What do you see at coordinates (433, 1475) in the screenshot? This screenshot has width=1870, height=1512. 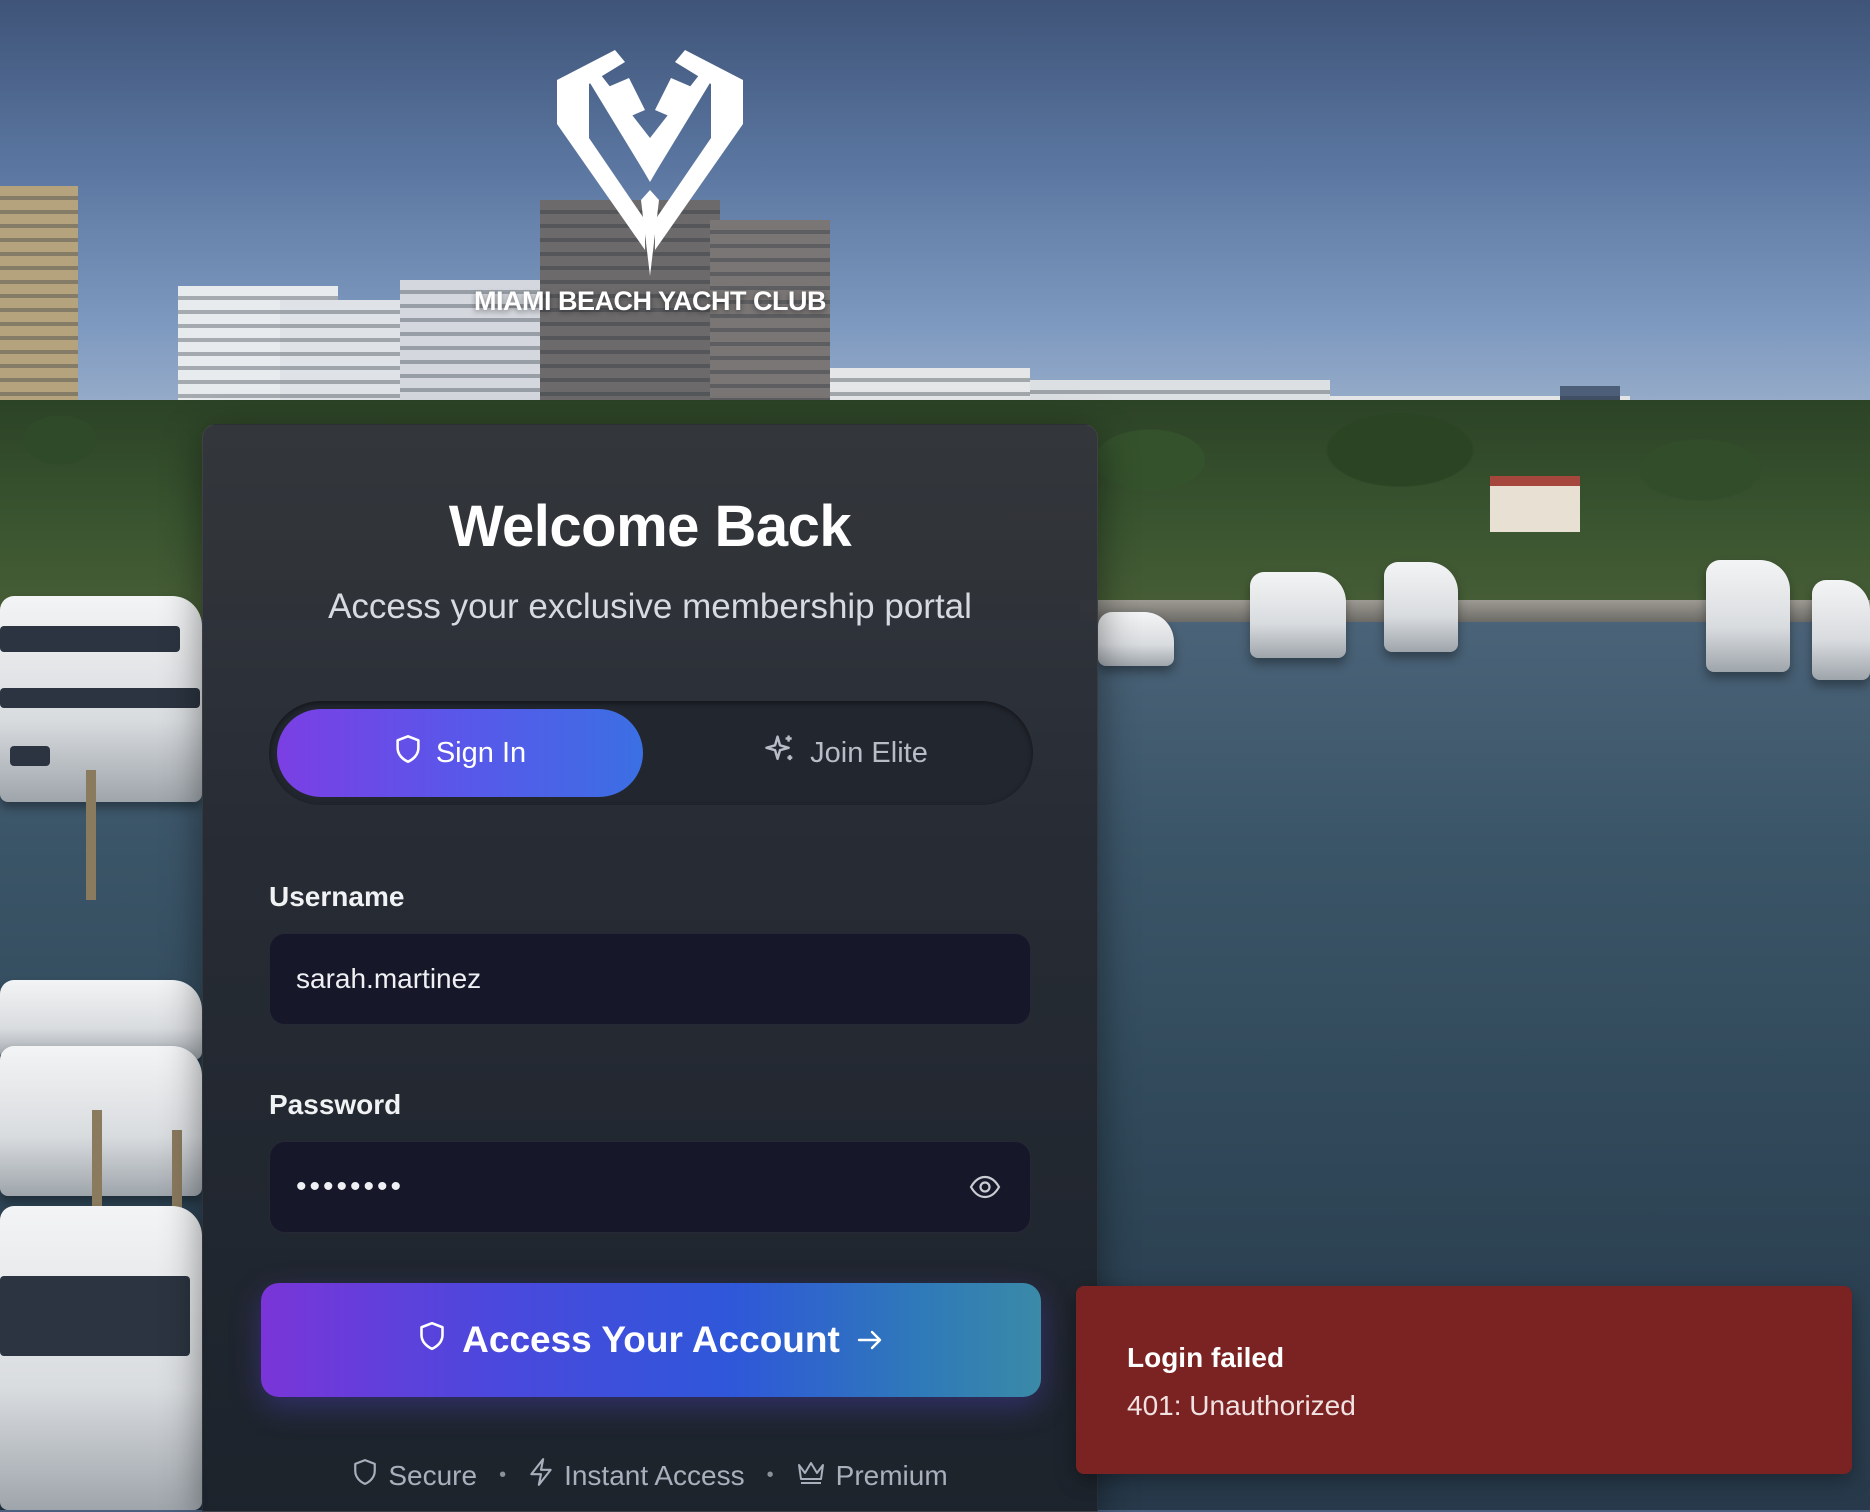 I see `badge-label: Secure` at bounding box center [433, 1475].